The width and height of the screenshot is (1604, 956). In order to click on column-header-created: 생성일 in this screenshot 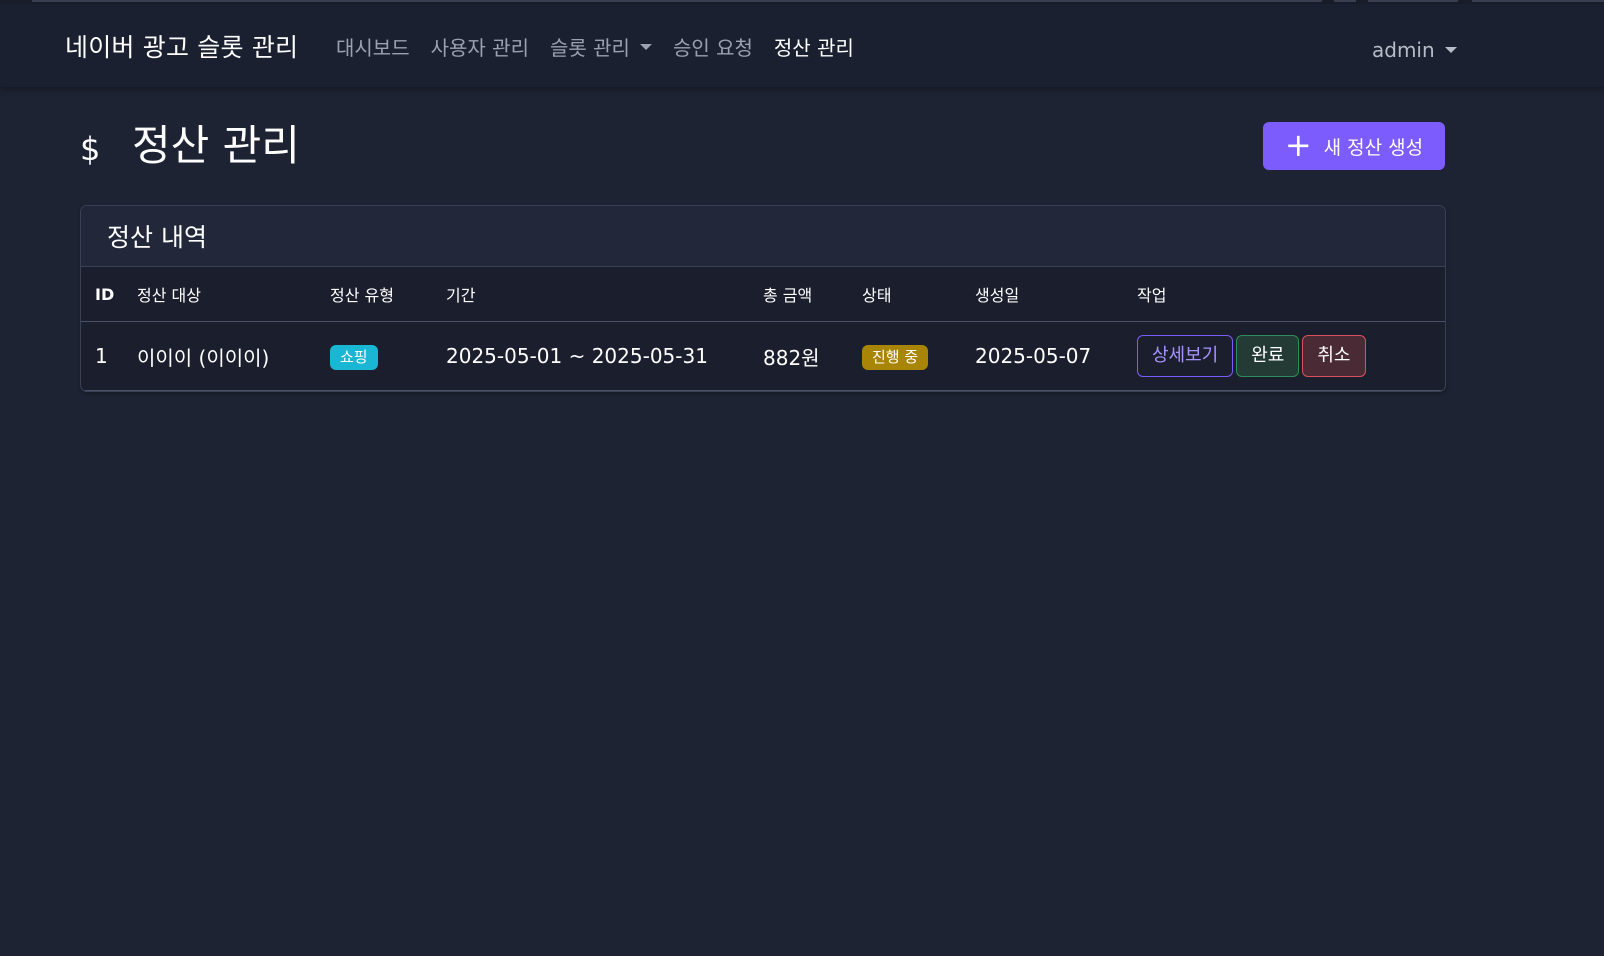, I will do `click(1056, 294)`.